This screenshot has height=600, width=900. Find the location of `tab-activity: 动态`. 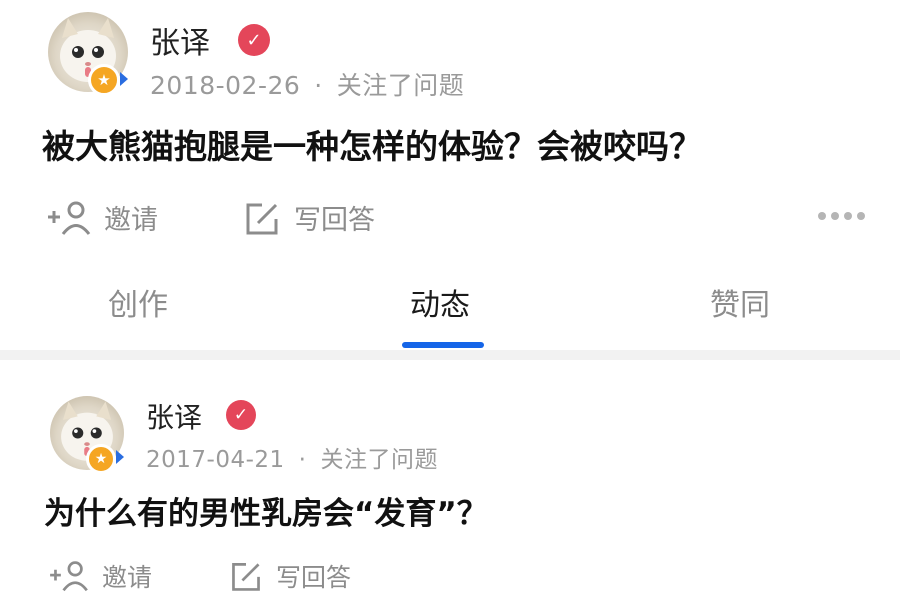

tab-activity: 动态 is located at coordinates (440, 302).